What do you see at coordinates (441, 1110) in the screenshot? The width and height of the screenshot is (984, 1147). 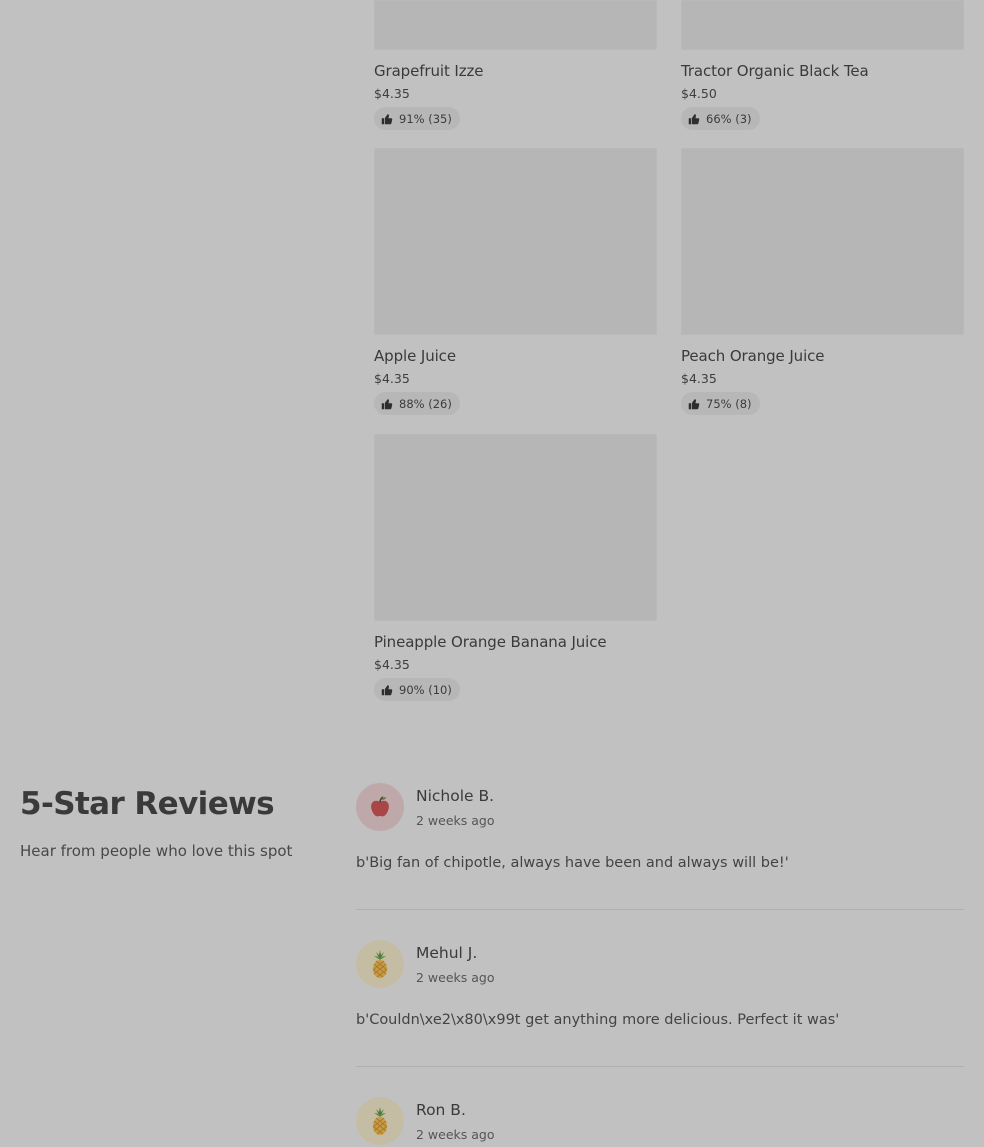 I see `reviewer-name: Ron B.` at bounding box center [441, 1110].